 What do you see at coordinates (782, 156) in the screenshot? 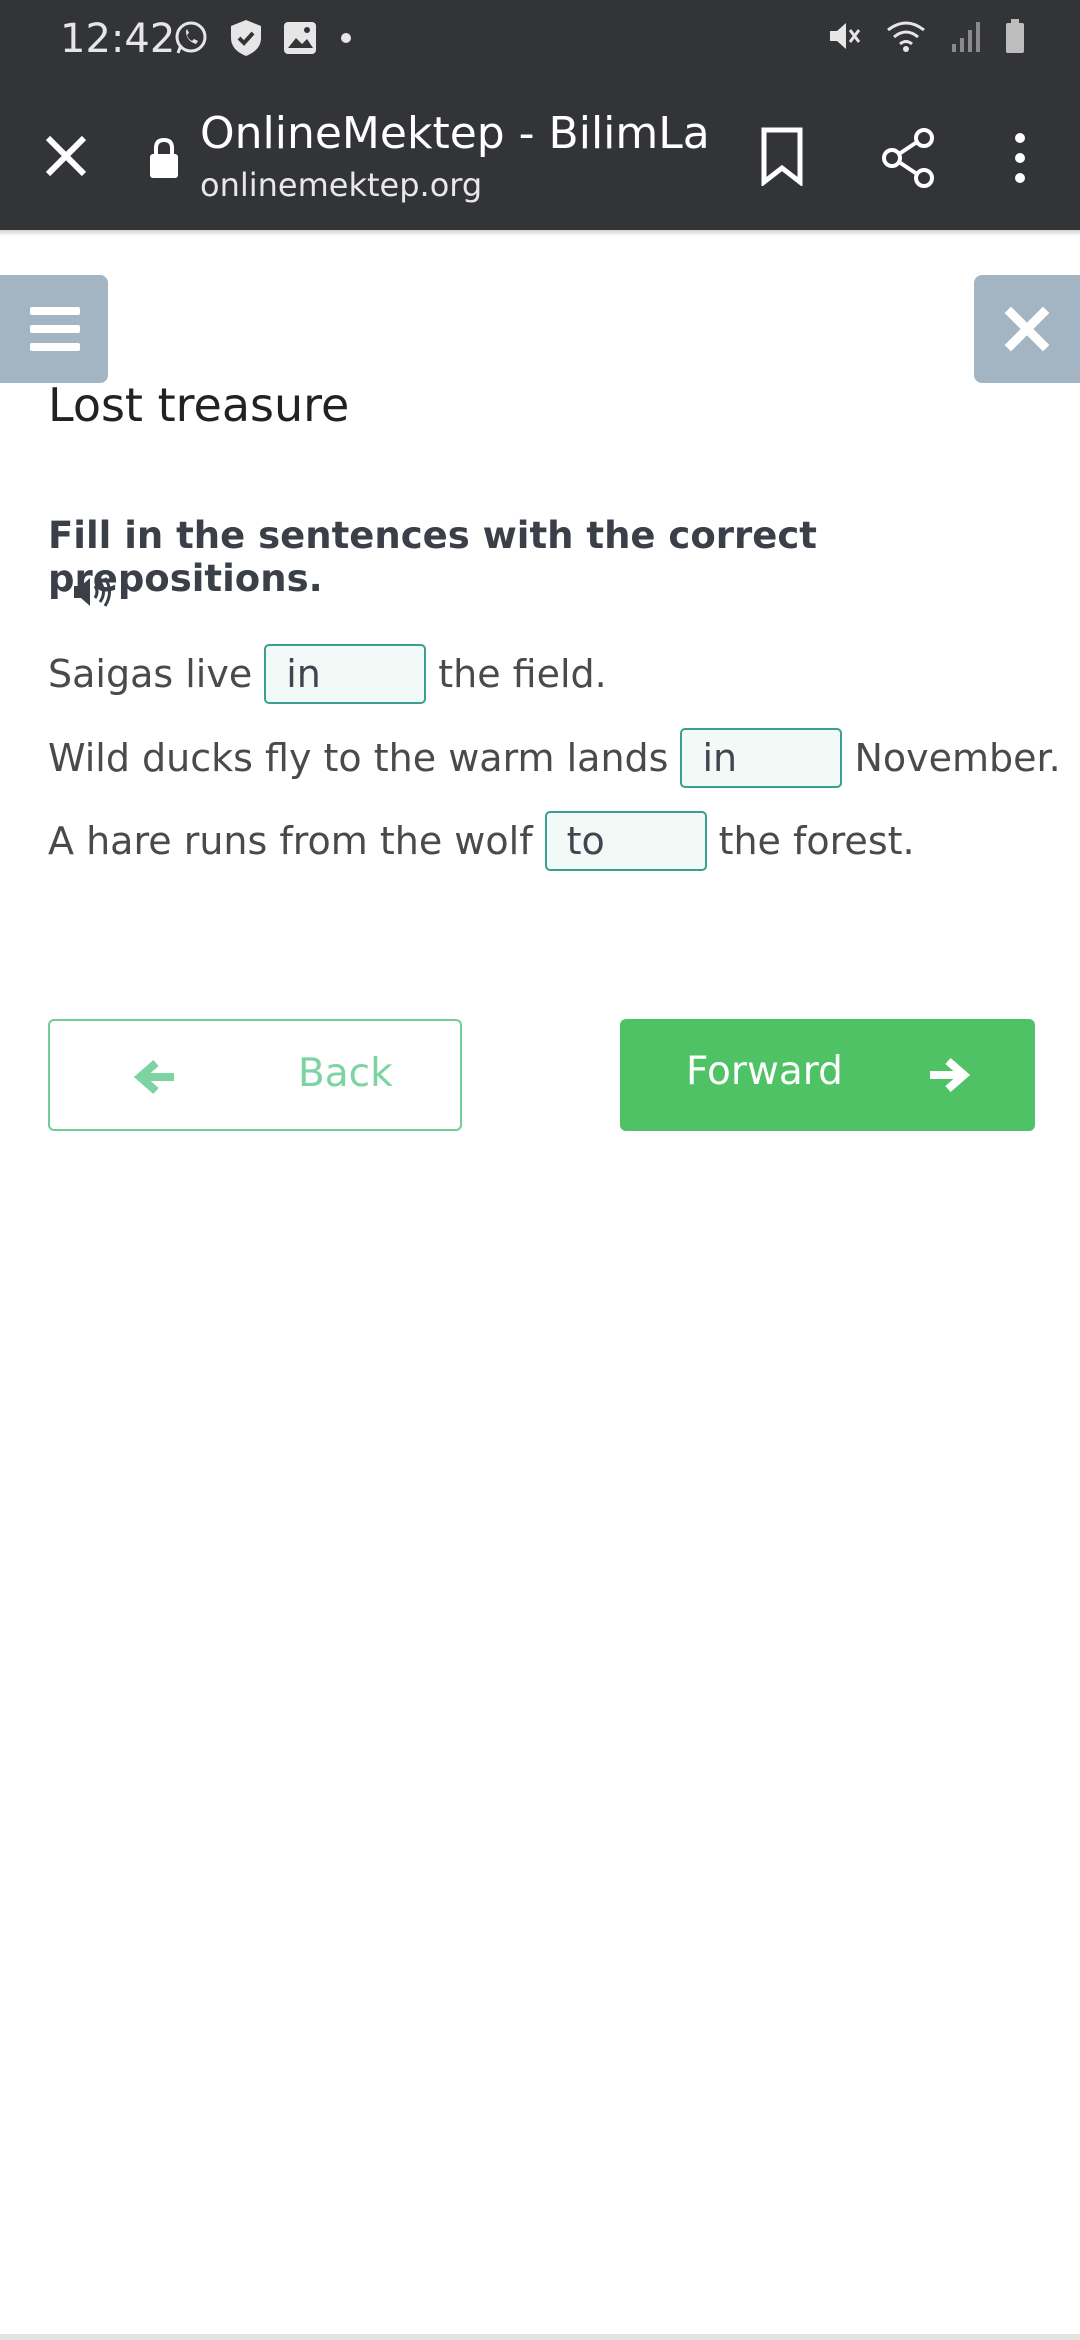
I see `bookmark-icon` at bounding box center [782, 156].